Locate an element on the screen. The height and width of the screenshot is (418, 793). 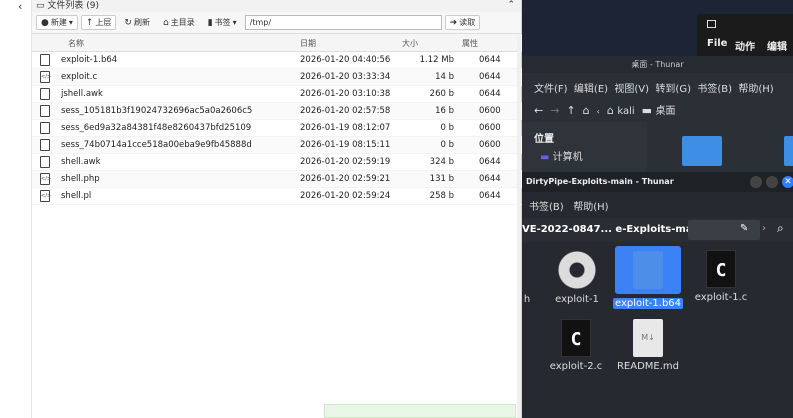
file-item-exploit-1-b64: exploit-1.b64 is located at coordinates (648, 277).